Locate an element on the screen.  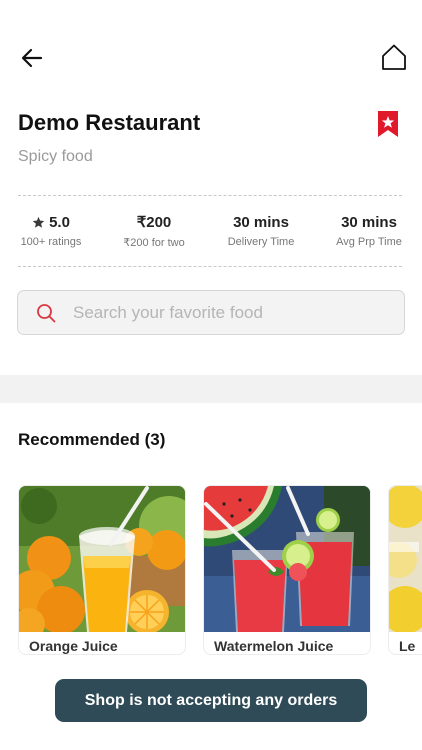
stat-label: ₹200 for two is located at coordinates (154, 243).